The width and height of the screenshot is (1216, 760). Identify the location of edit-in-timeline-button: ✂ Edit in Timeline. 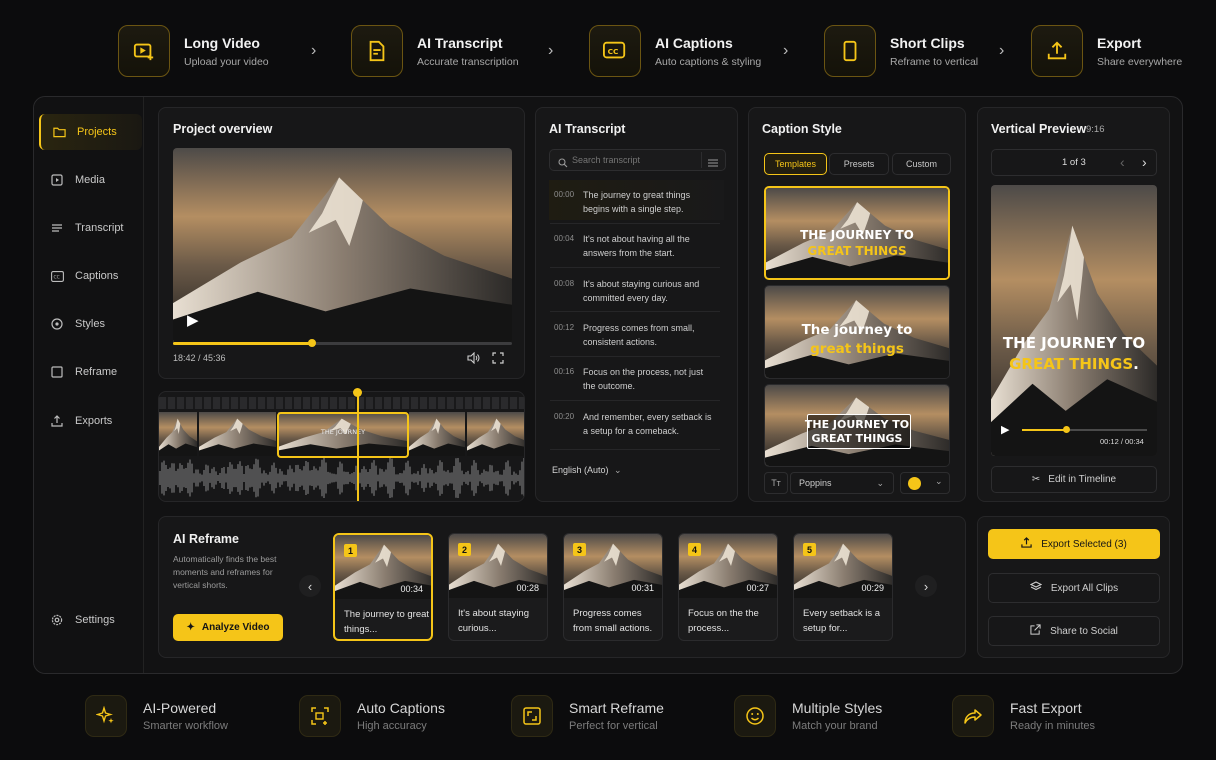
(1074, 479).